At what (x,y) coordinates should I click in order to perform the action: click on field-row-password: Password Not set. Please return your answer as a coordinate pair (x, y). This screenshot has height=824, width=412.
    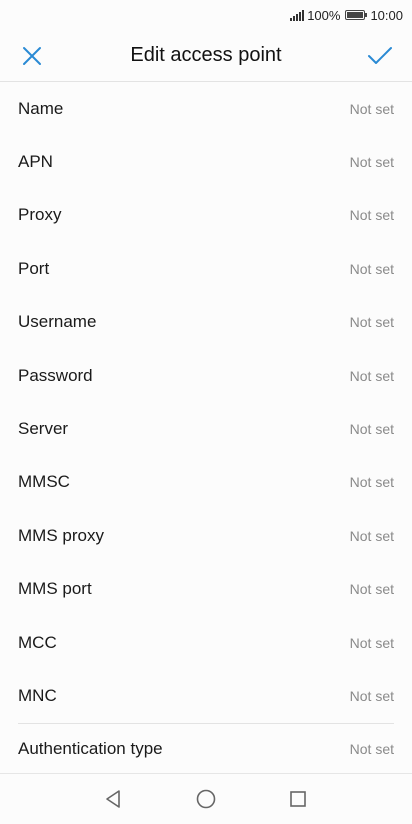
    Looking at the image, I should click on (206, 375).